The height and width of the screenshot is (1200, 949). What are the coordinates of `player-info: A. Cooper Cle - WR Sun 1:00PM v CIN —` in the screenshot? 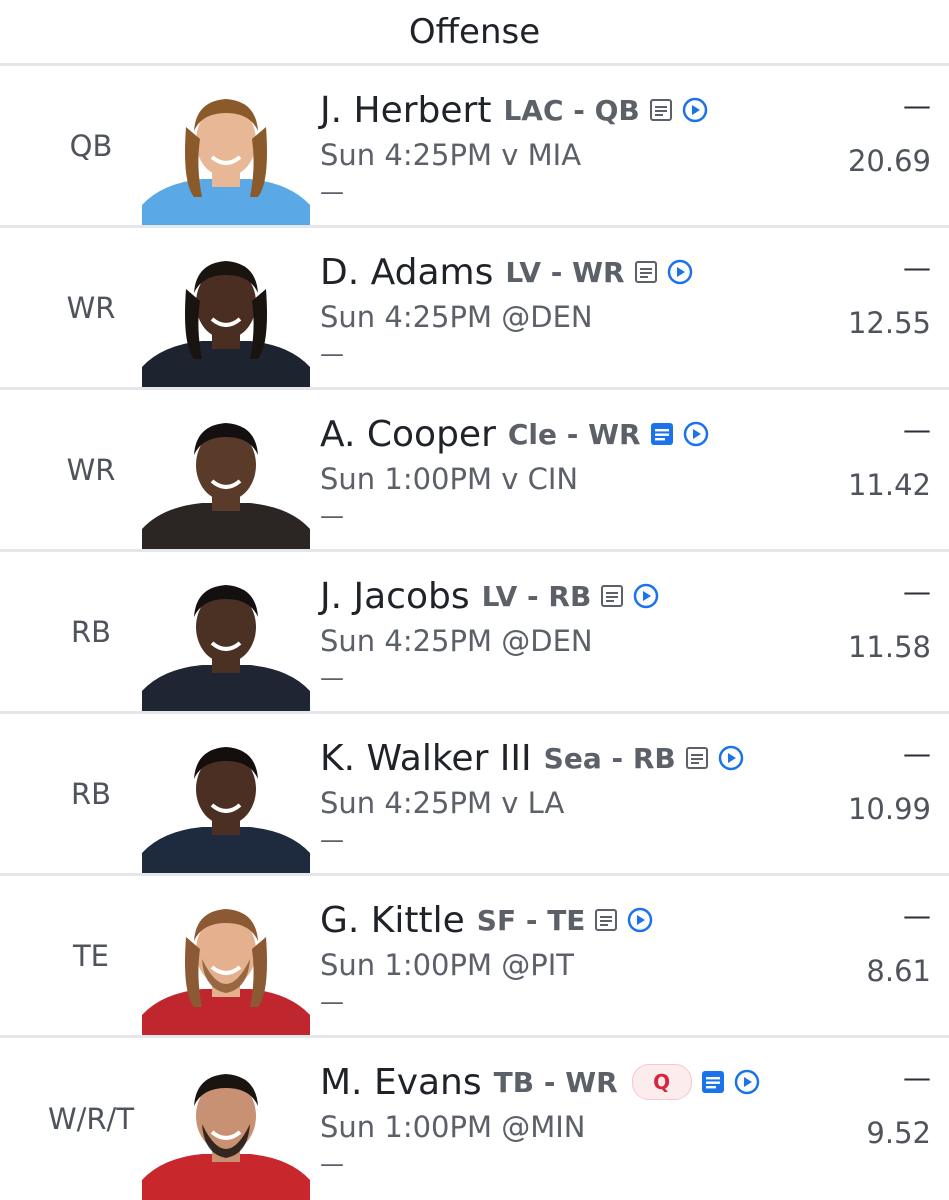 It's located at (544, 470).